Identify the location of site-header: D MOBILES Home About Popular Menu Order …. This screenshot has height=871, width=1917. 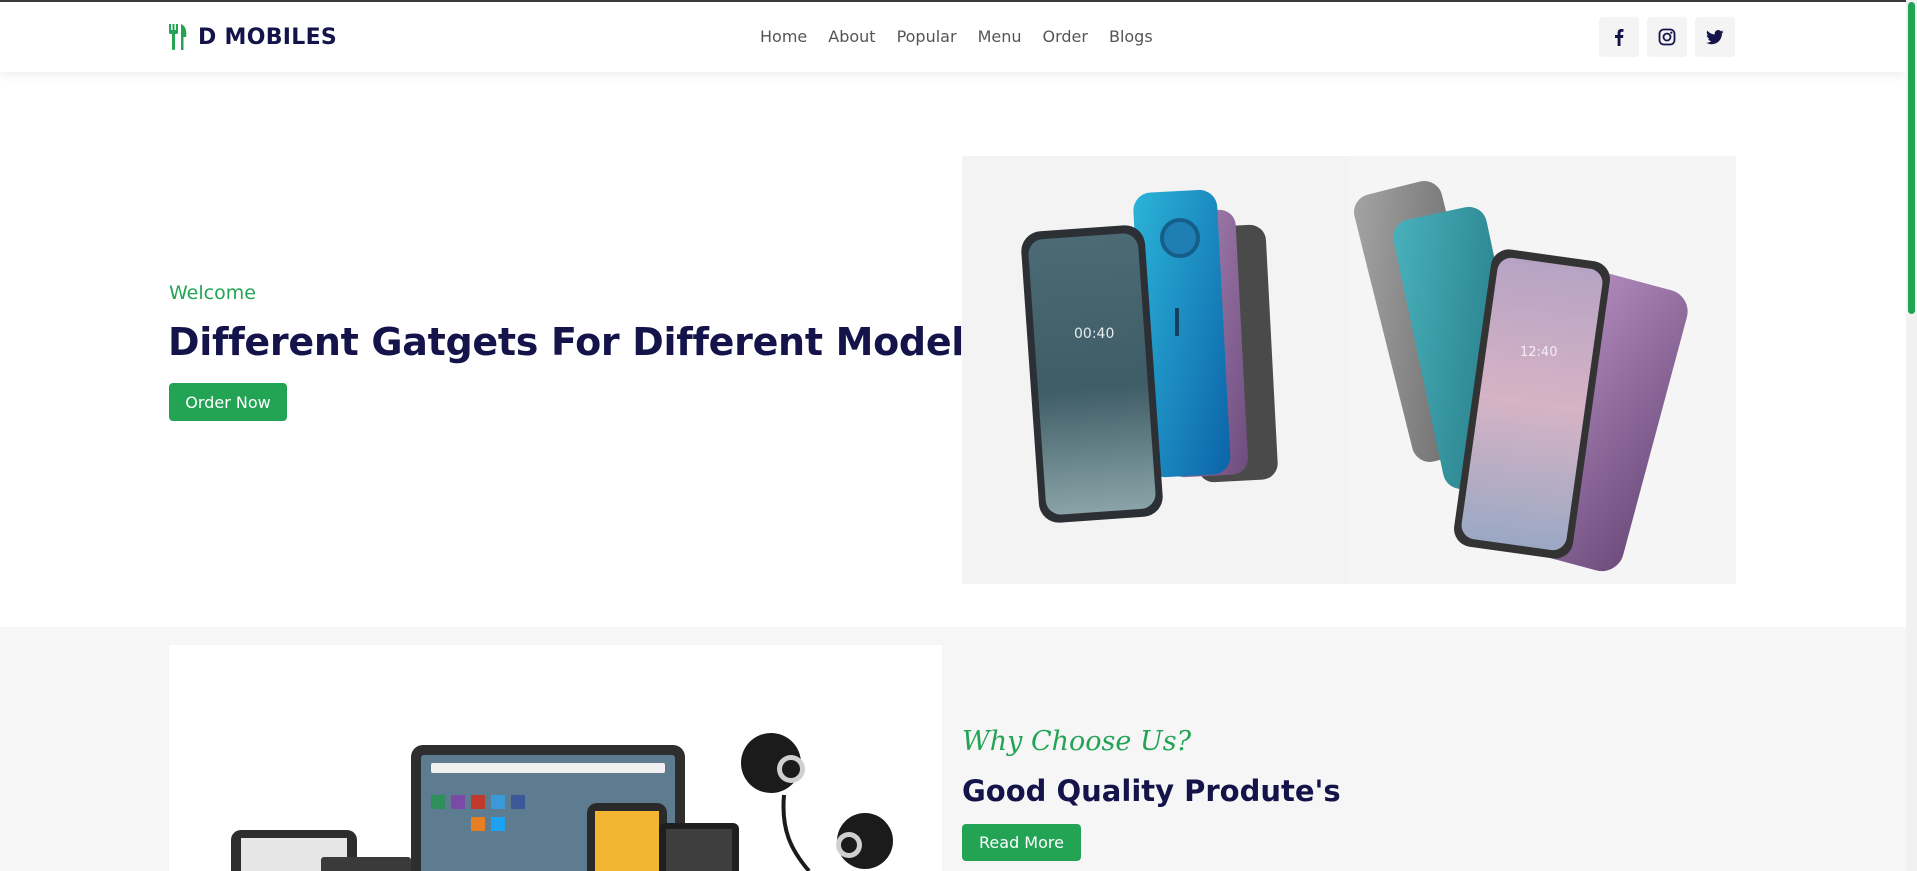
(953, 37).